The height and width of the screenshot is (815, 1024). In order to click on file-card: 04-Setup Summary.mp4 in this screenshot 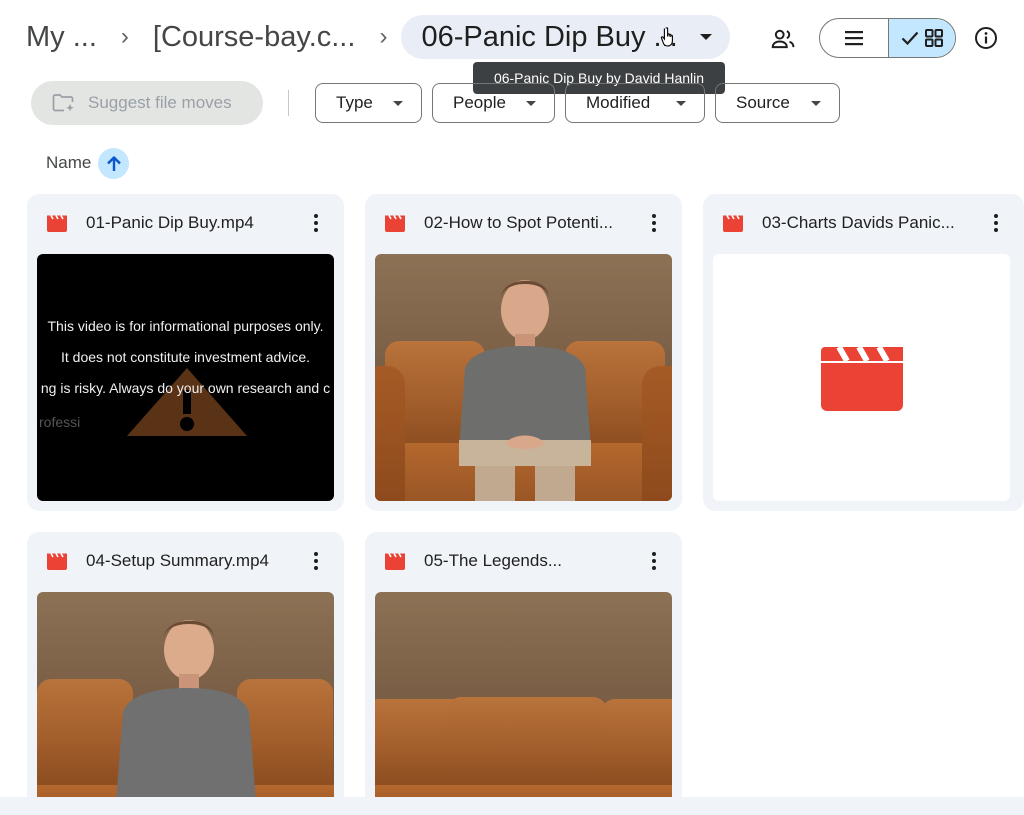, I will do `click(185, 673)`.